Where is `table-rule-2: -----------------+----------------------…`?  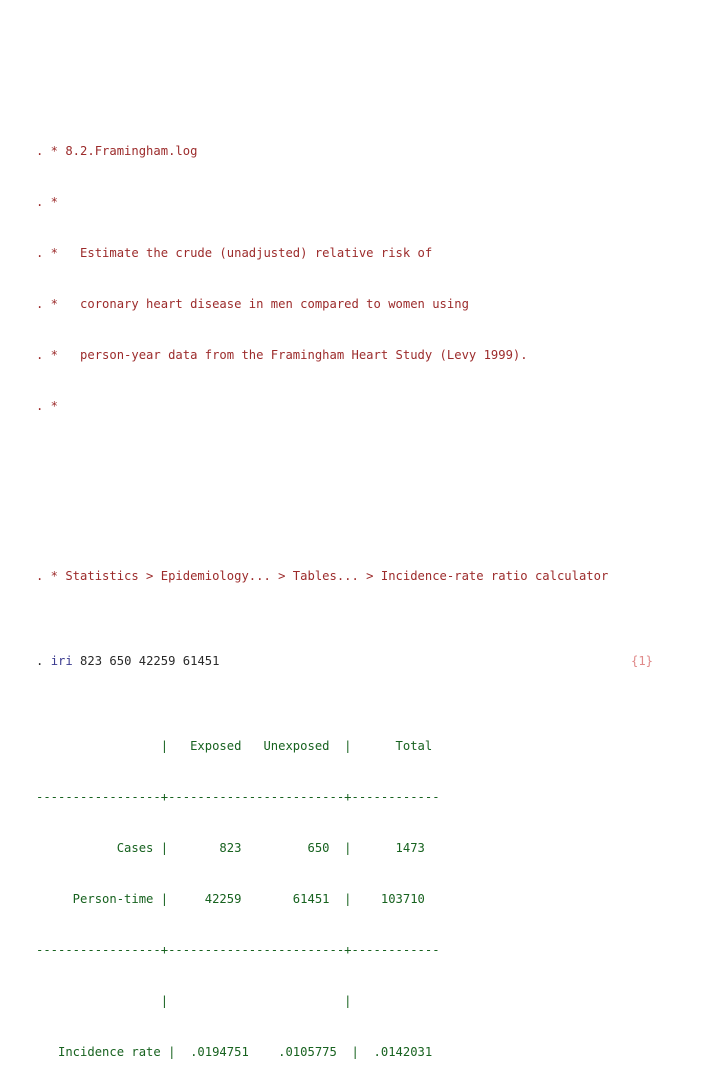 table-rule-2: -----------------+----------------------… is located at coordinates (238, 950).